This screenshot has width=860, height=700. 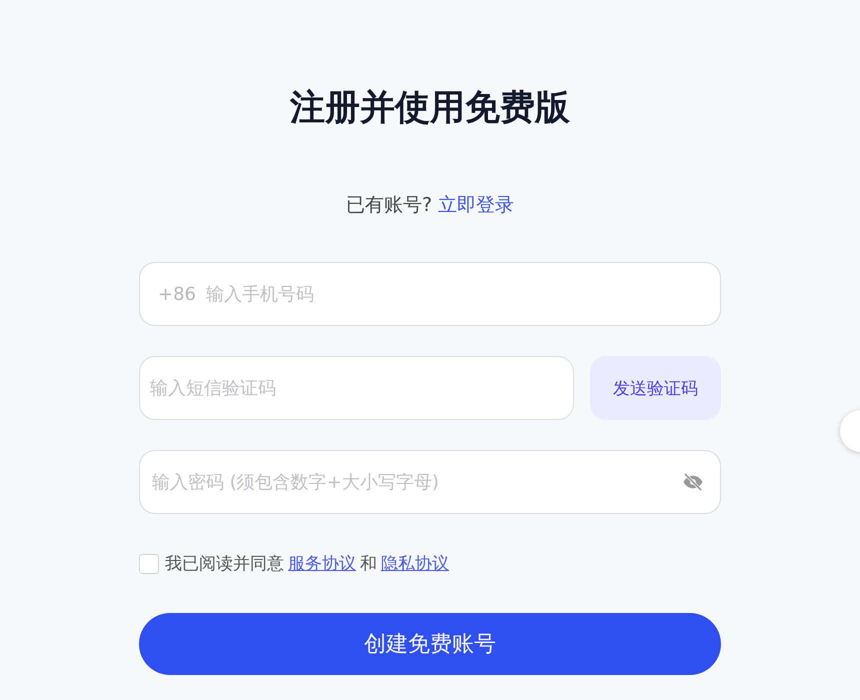 What do you see at coordinates (430, 644) in the screenshot?
I see `create-account-button: 创建免费账号` at bounding box center [430, 644].